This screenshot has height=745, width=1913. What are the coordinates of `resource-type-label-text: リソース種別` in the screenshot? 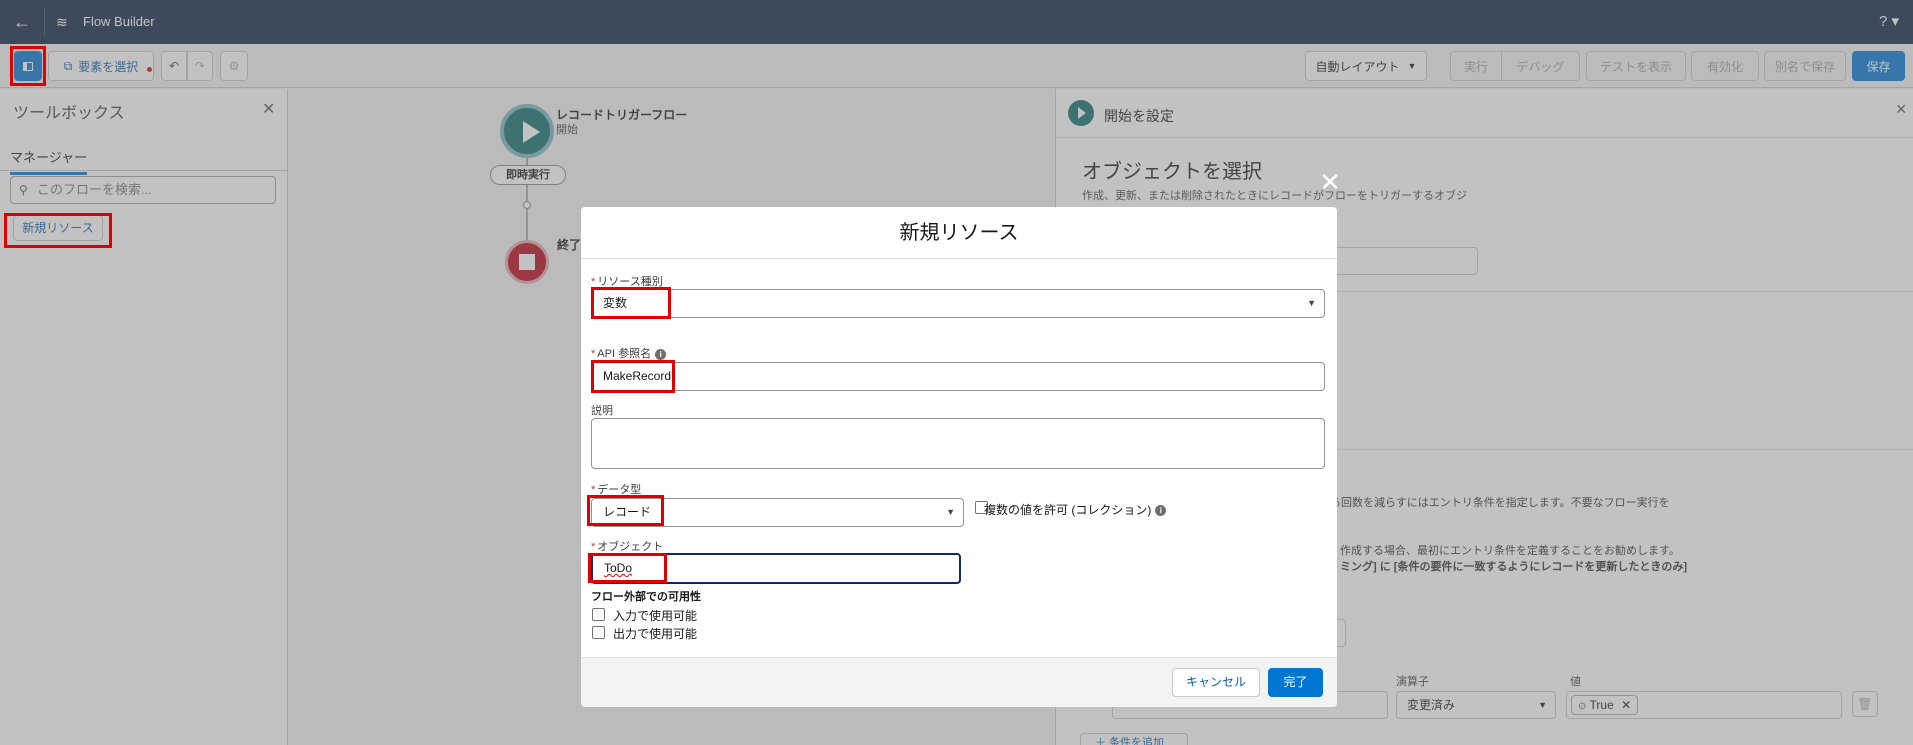 It's located at (630, 282).